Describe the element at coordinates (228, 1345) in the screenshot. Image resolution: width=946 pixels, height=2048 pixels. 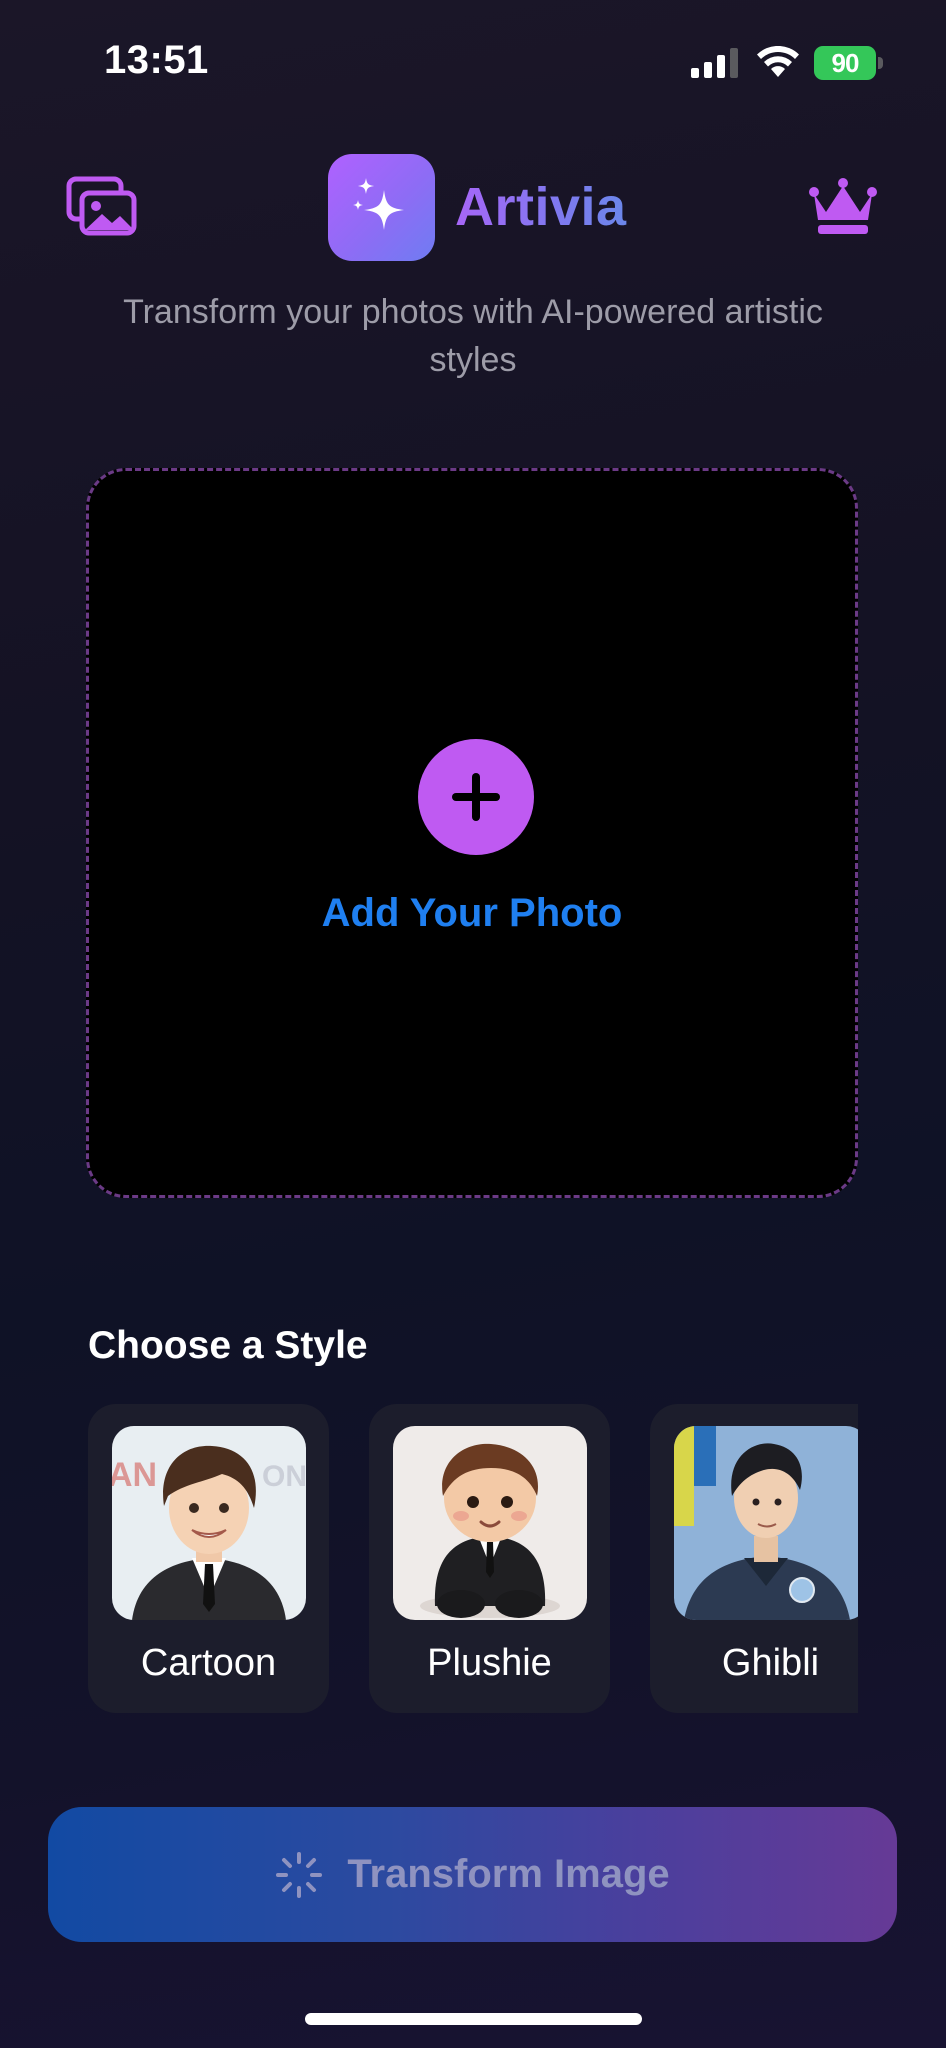
I see `choose-style-heading: Choose a Style` at that location.